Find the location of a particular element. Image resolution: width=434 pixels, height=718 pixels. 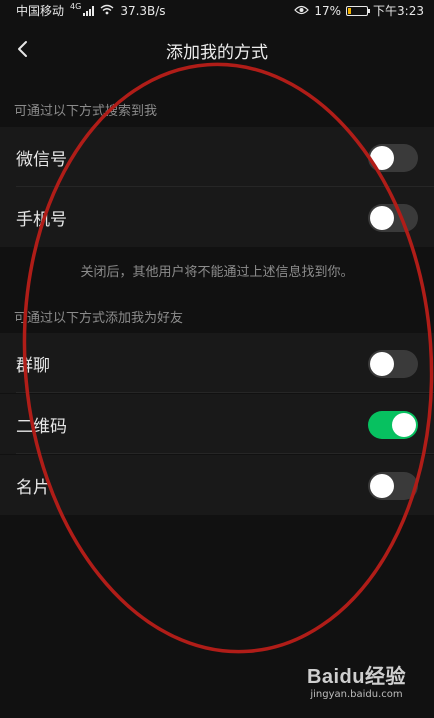

watermark-brand: Baidu经验 is located at coordinates (356, 677).